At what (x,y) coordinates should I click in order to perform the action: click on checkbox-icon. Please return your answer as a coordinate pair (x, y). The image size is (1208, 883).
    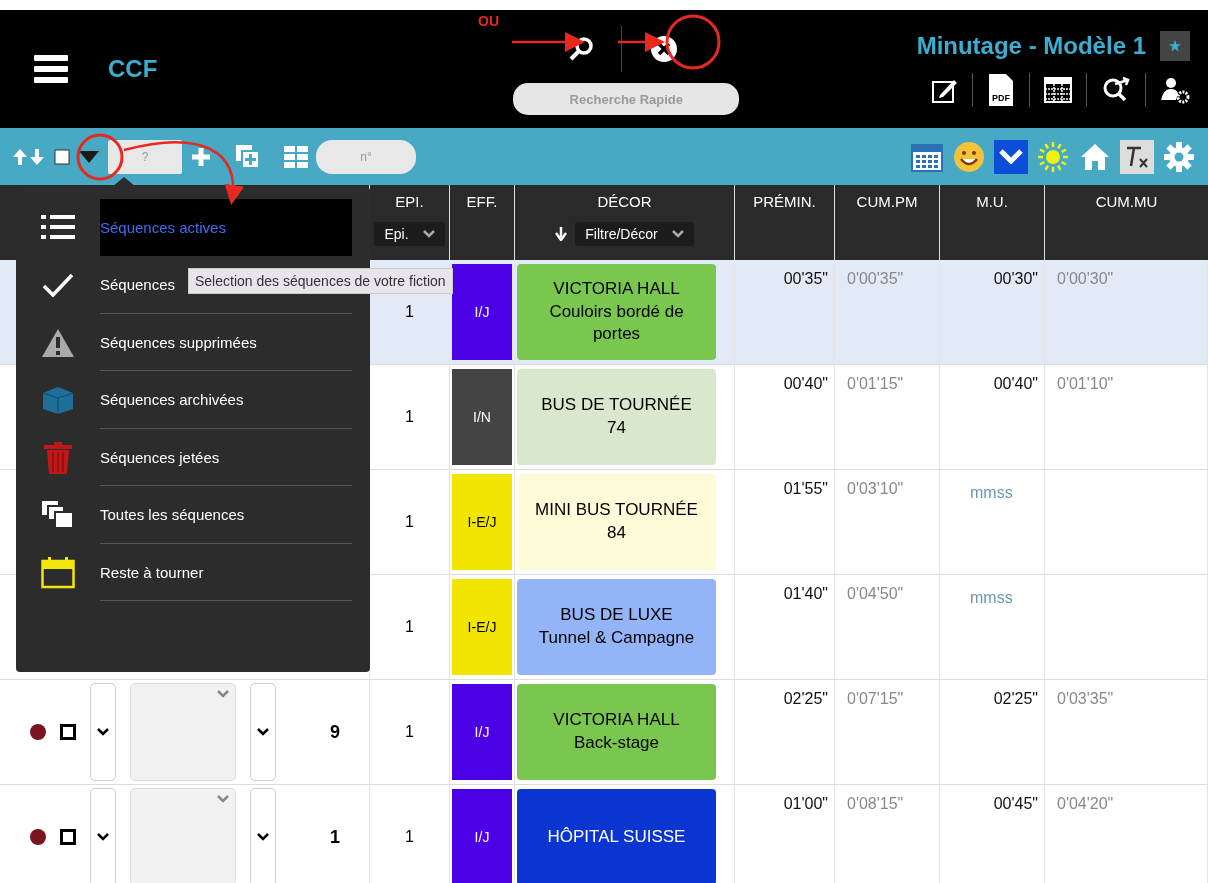
    Looking at the image, I should click on (62, 156).